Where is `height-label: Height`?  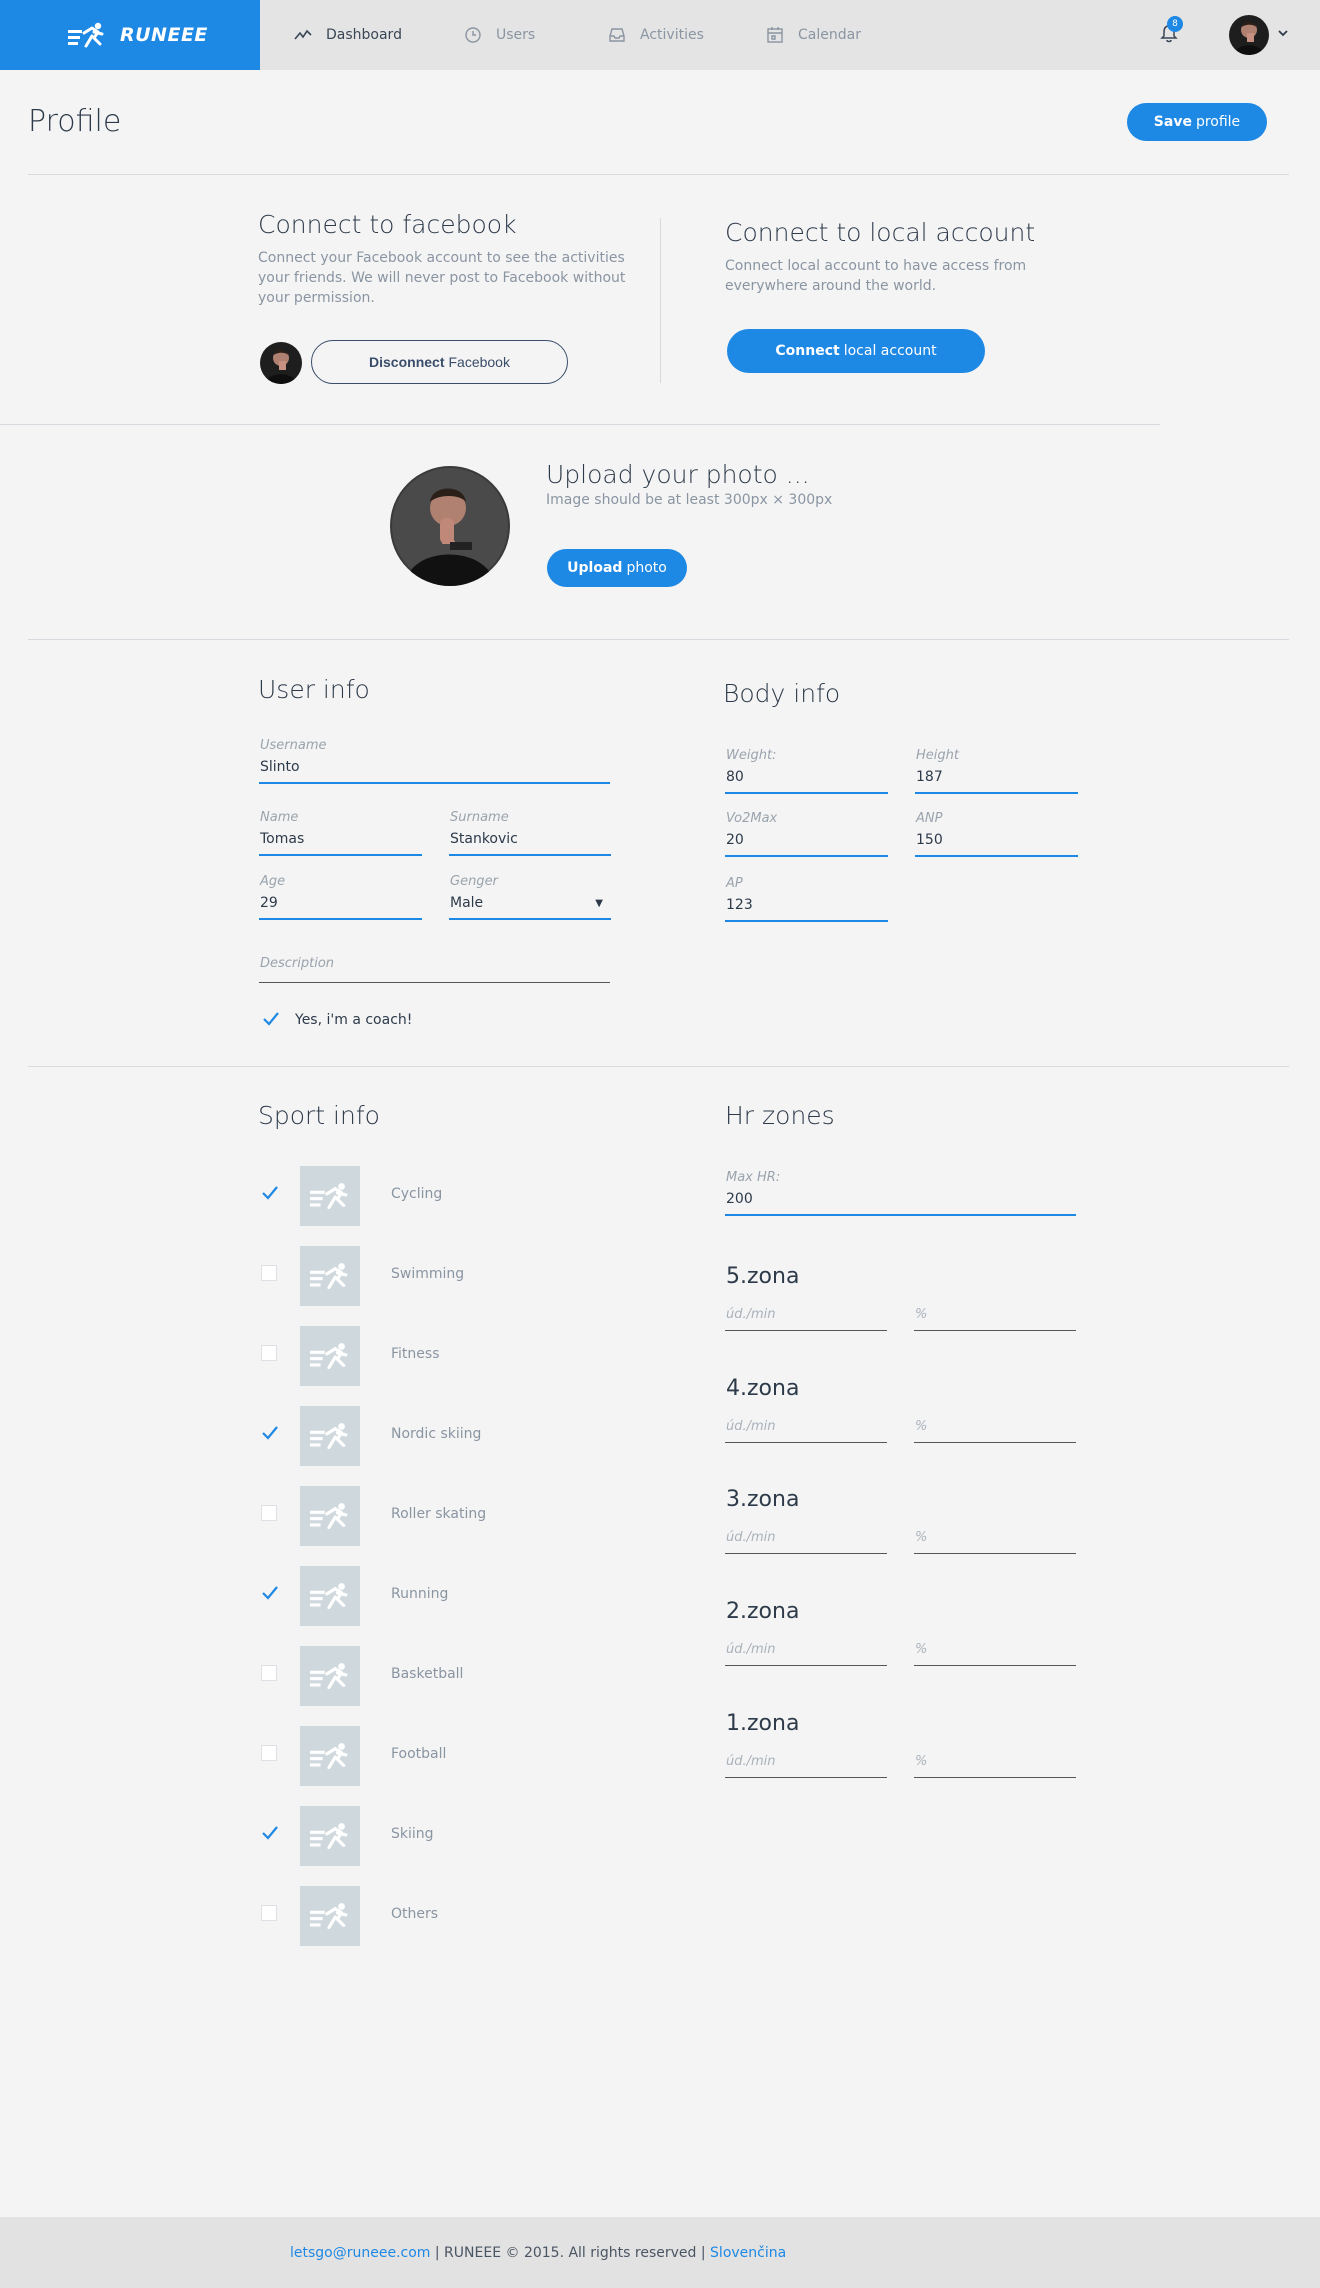
height-label: Height is located at coordinates (937, 755).